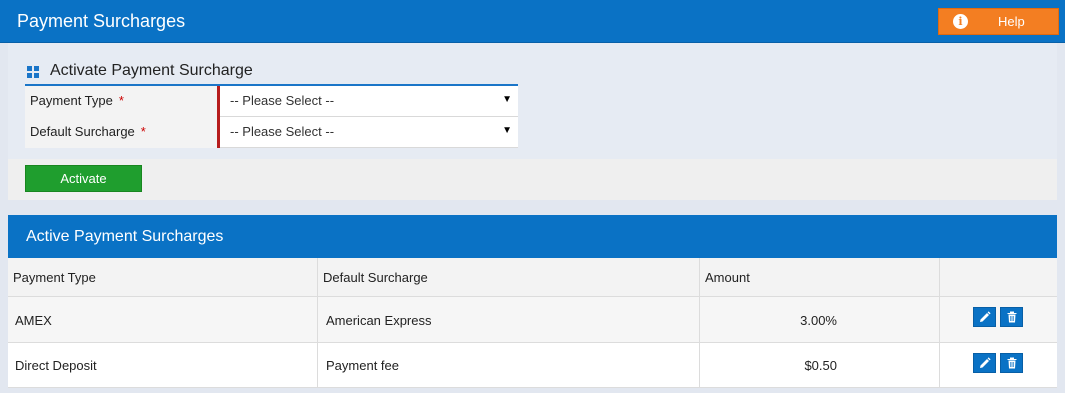 The width and height of the screenshot is (1065, 393). I want to click on payment-type-select: -- Please Select -- ▼, so click(371, 101).